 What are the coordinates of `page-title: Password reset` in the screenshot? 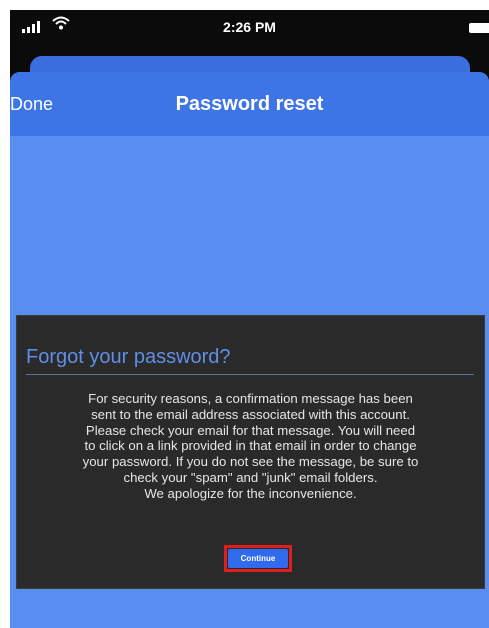 It's located at (249, 104).